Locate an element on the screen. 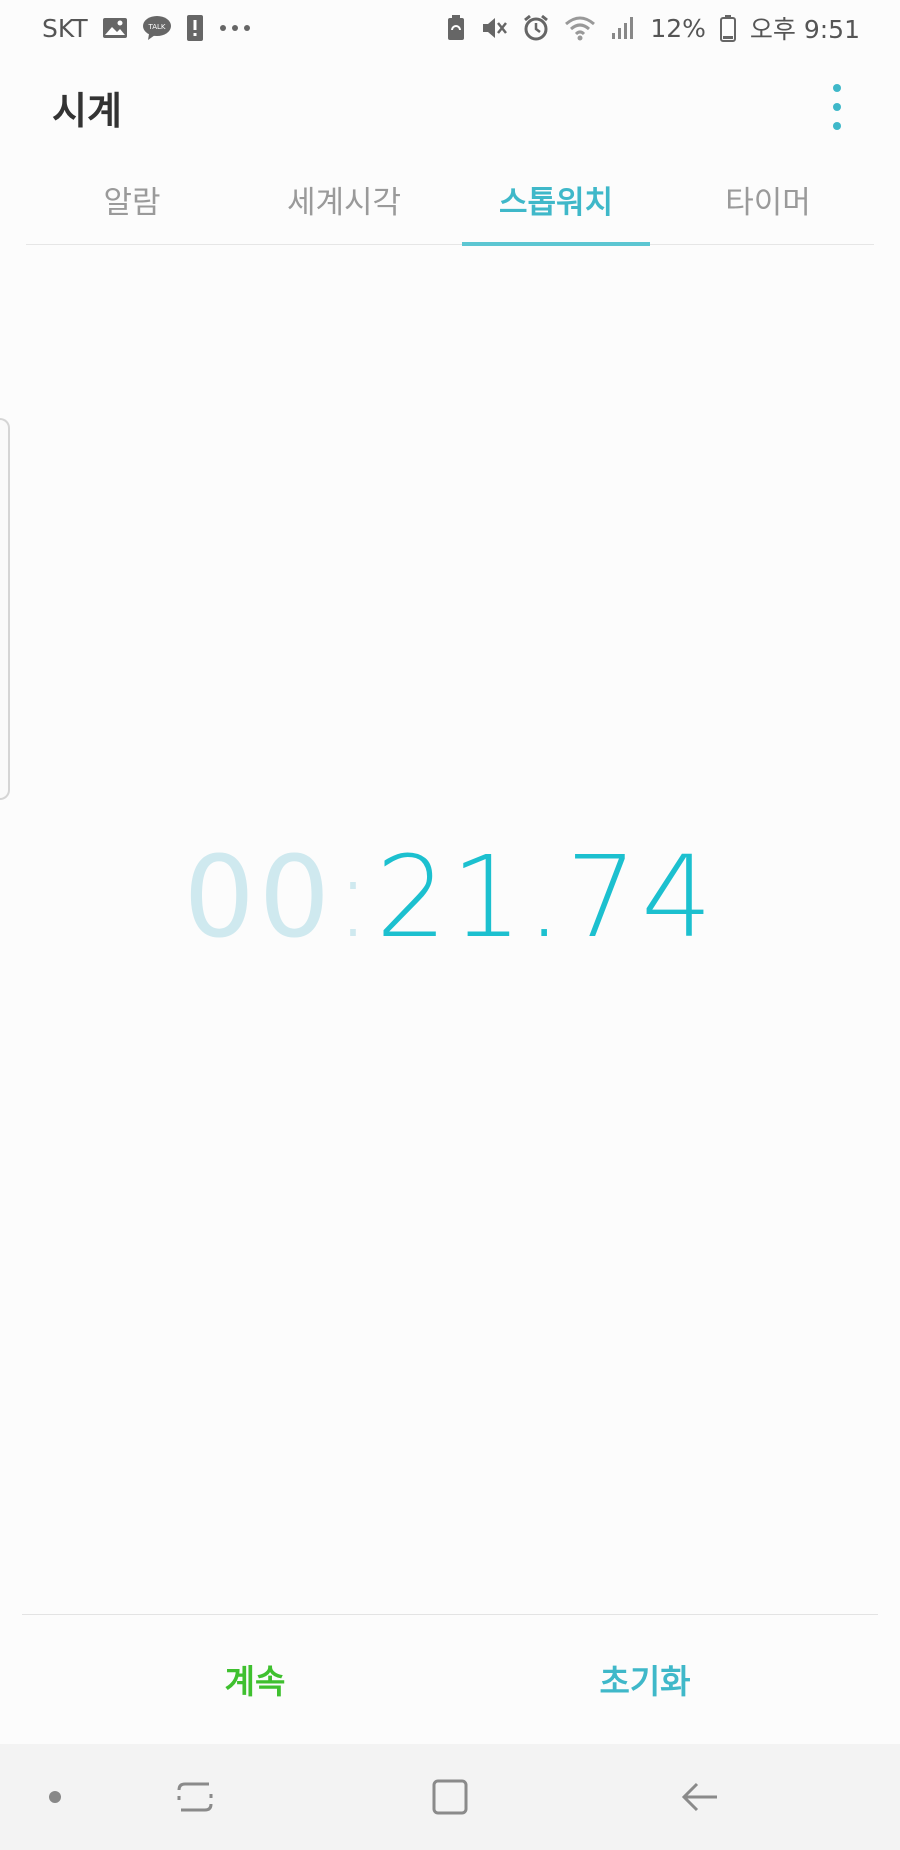  home-icon is located at coordinates (450, 1797).